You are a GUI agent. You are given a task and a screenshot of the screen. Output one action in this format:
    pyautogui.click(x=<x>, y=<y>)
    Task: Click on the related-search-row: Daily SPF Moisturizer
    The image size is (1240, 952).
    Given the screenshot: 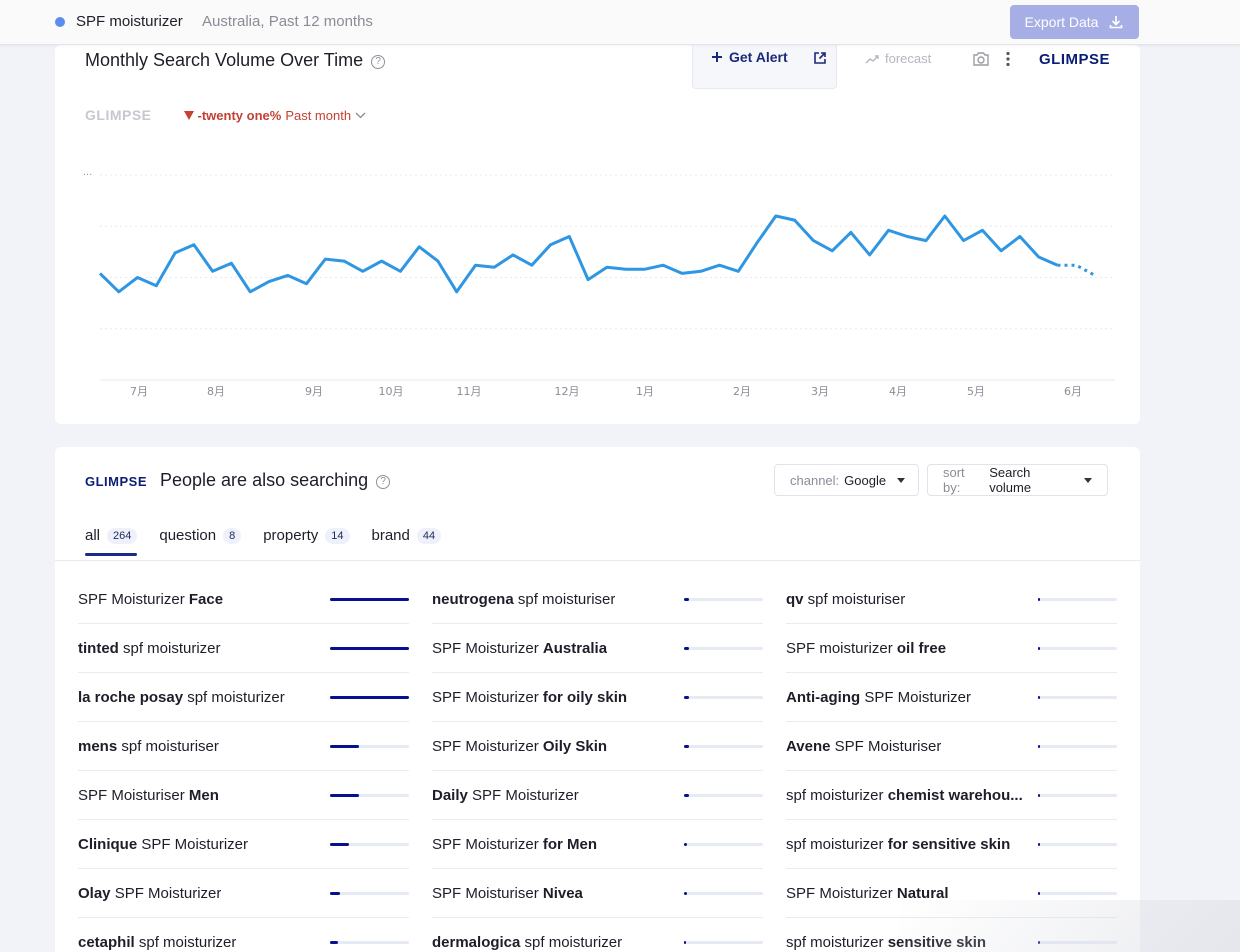 What is the action you would take?
    pyautogui.click(x=597, y=795)
    